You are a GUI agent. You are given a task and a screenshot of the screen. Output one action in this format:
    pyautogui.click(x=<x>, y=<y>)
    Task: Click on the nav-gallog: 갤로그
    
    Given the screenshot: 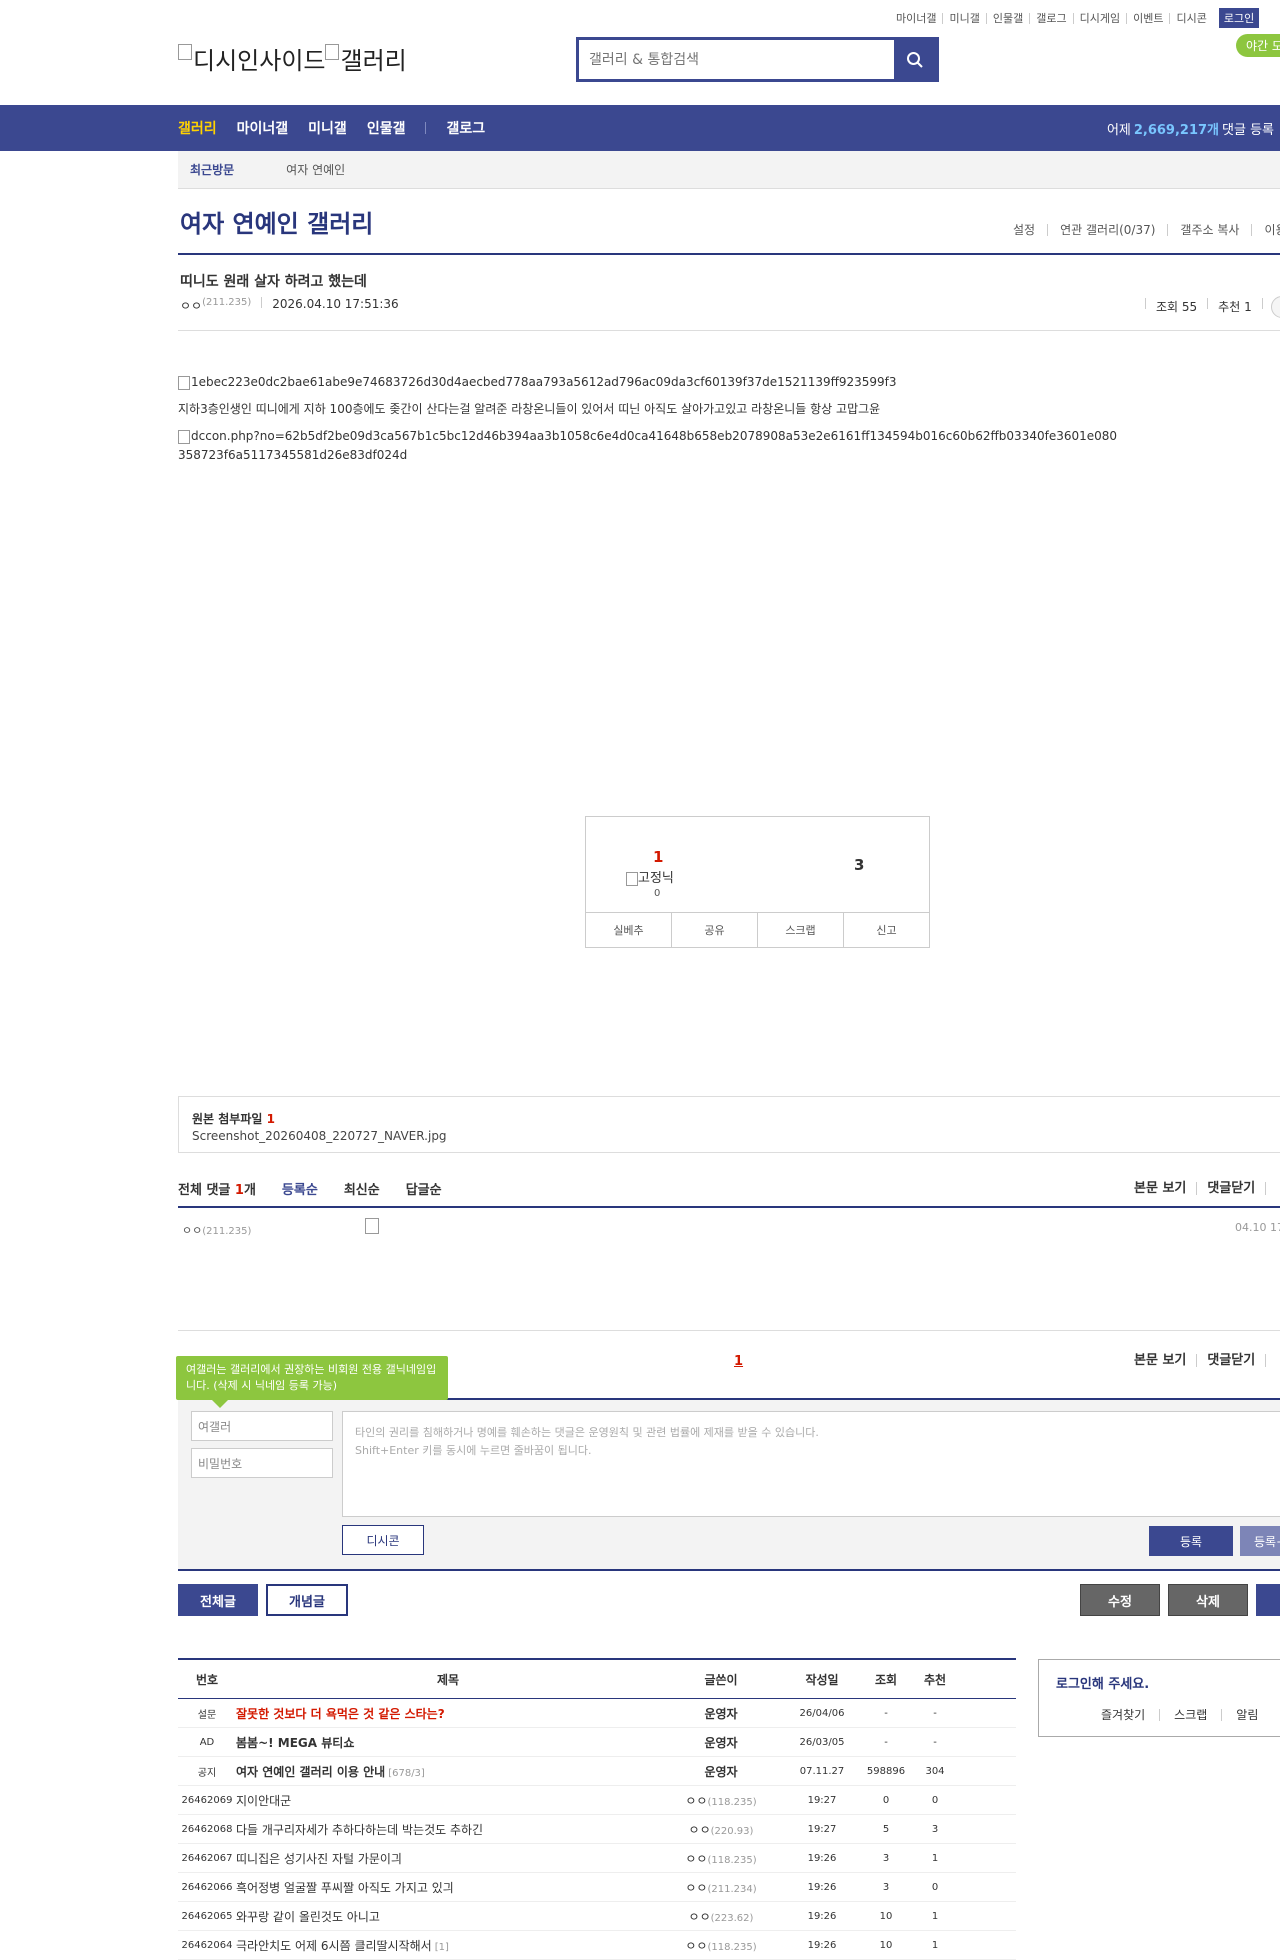 What is the action you would take?
    pyautogui.click(x=465, y=128)
    